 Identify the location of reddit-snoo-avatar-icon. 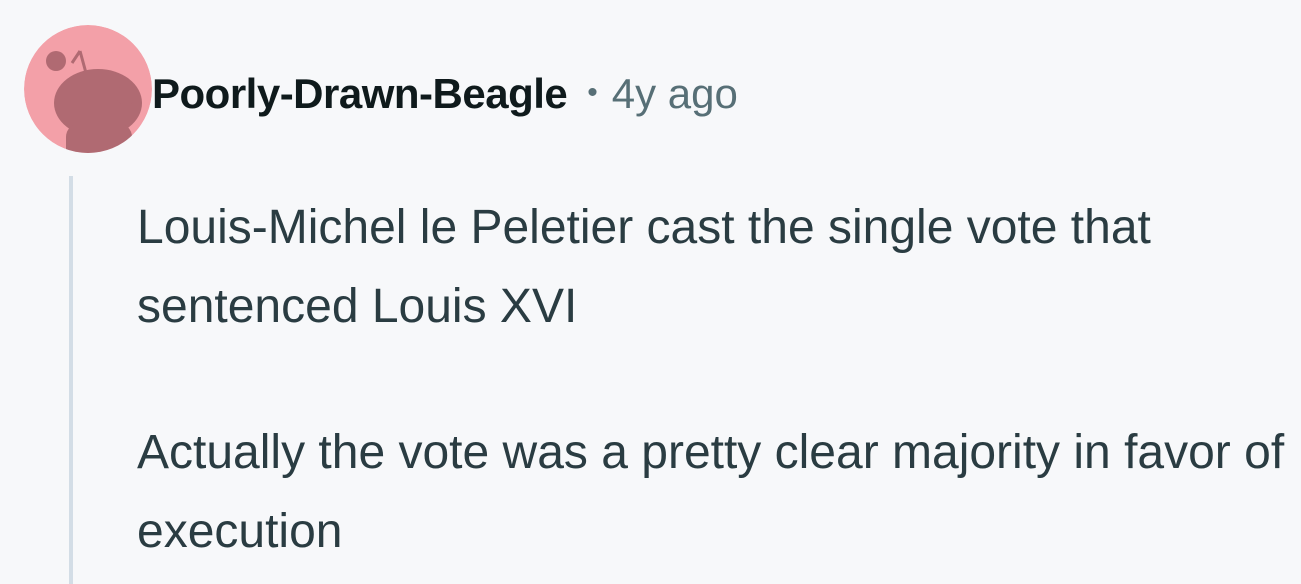
(88, 89).